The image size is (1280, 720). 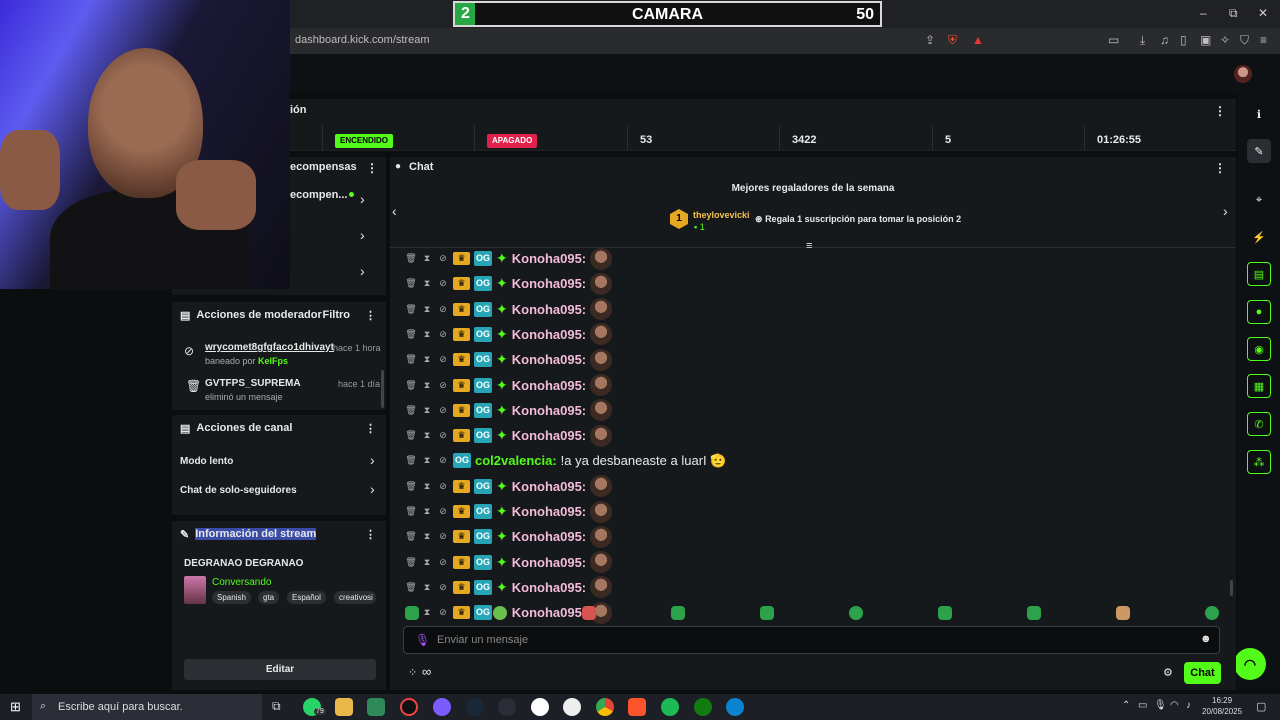 I want to click on minimize-button: –, so click(x=1203, y=13).